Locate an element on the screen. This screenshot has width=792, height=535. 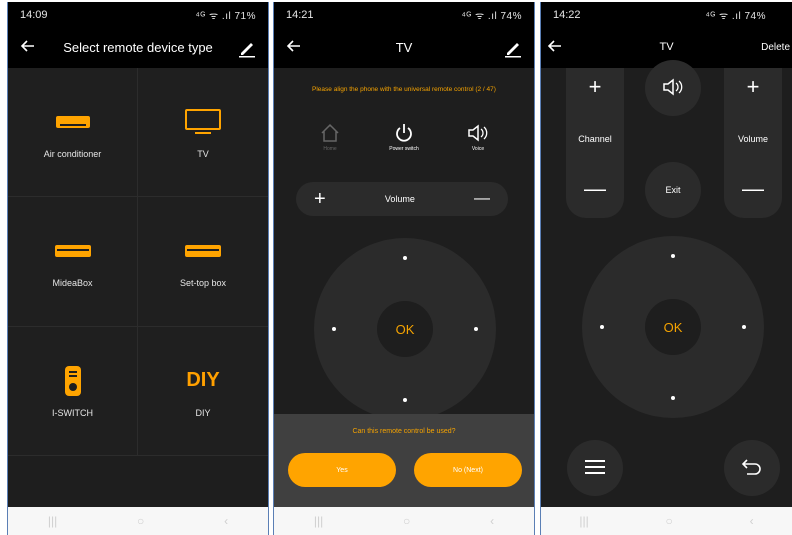
air-conditioner-icon is located at coordinates (72, 122).